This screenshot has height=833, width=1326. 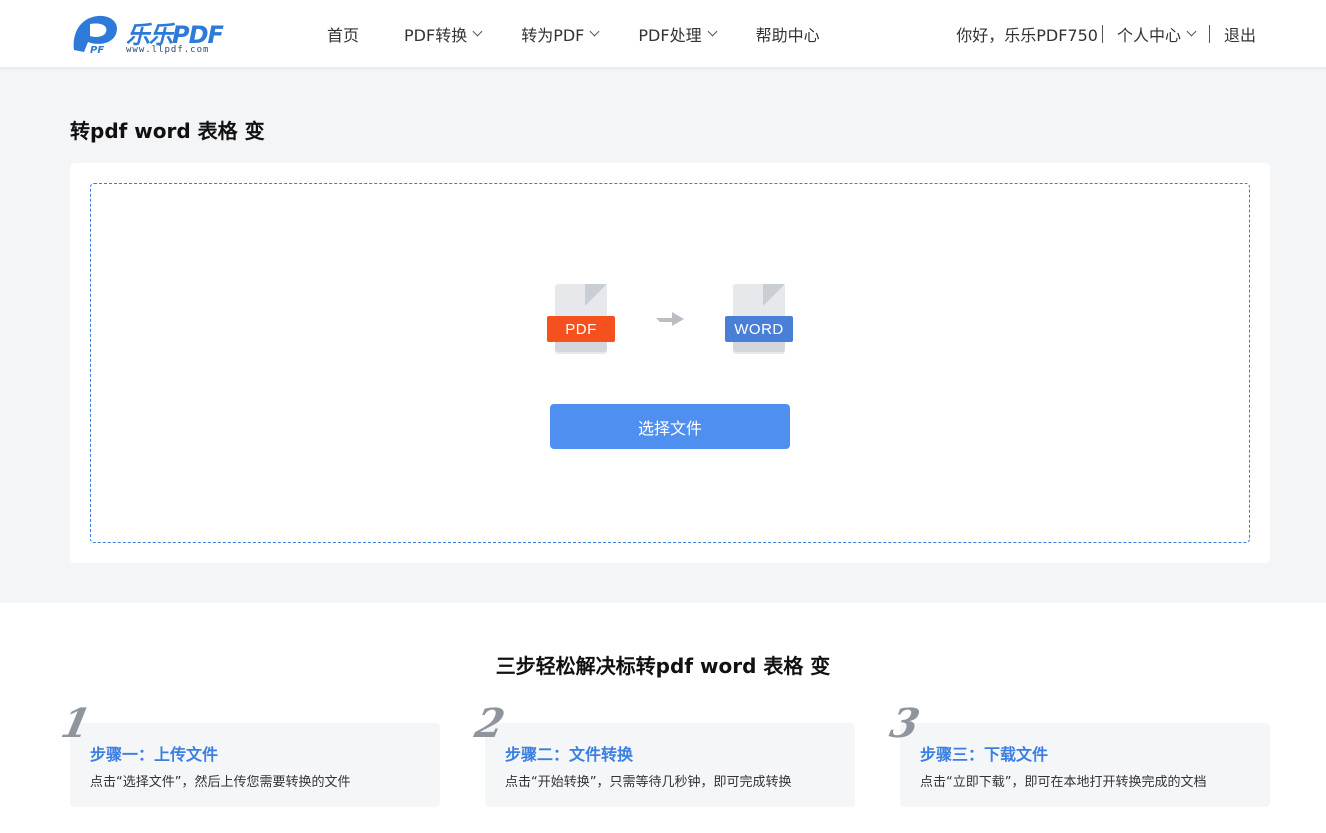 I want to click on step-desc: 点击“立即下载”，即可在本地打开转换完成的文档, so click(x=1063, y=782).